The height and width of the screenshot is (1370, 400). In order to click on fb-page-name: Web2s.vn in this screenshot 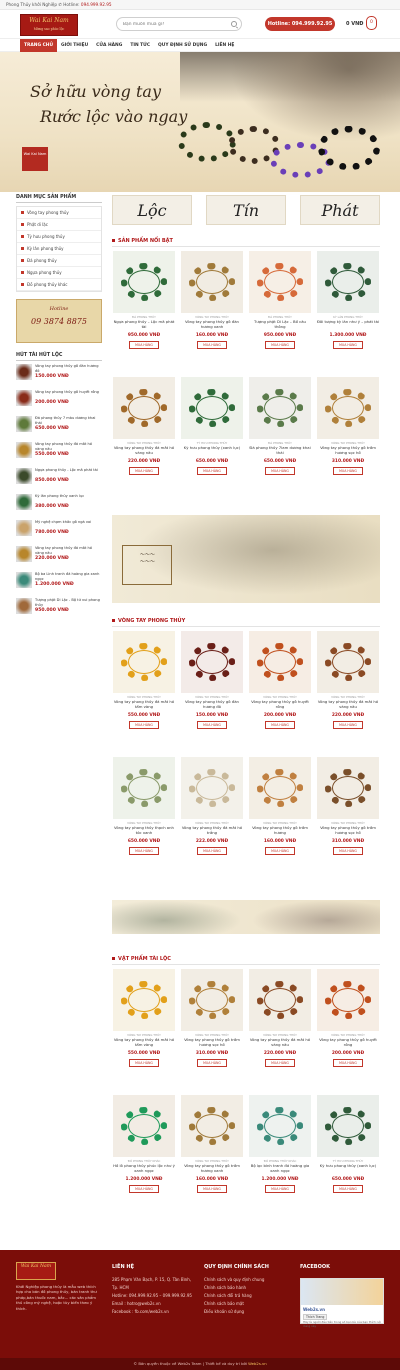, I will do `click(342, 1309)`.